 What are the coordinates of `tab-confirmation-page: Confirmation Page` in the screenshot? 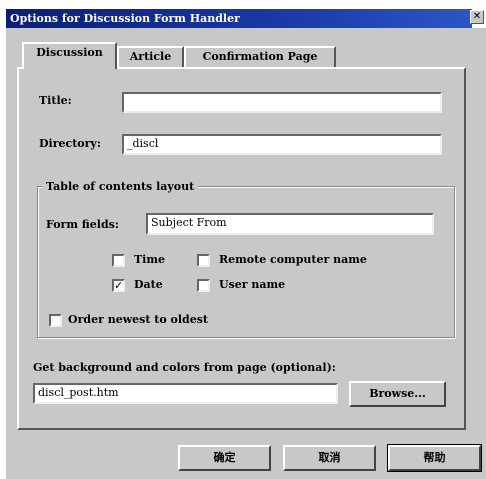 It's located at (260, 56).